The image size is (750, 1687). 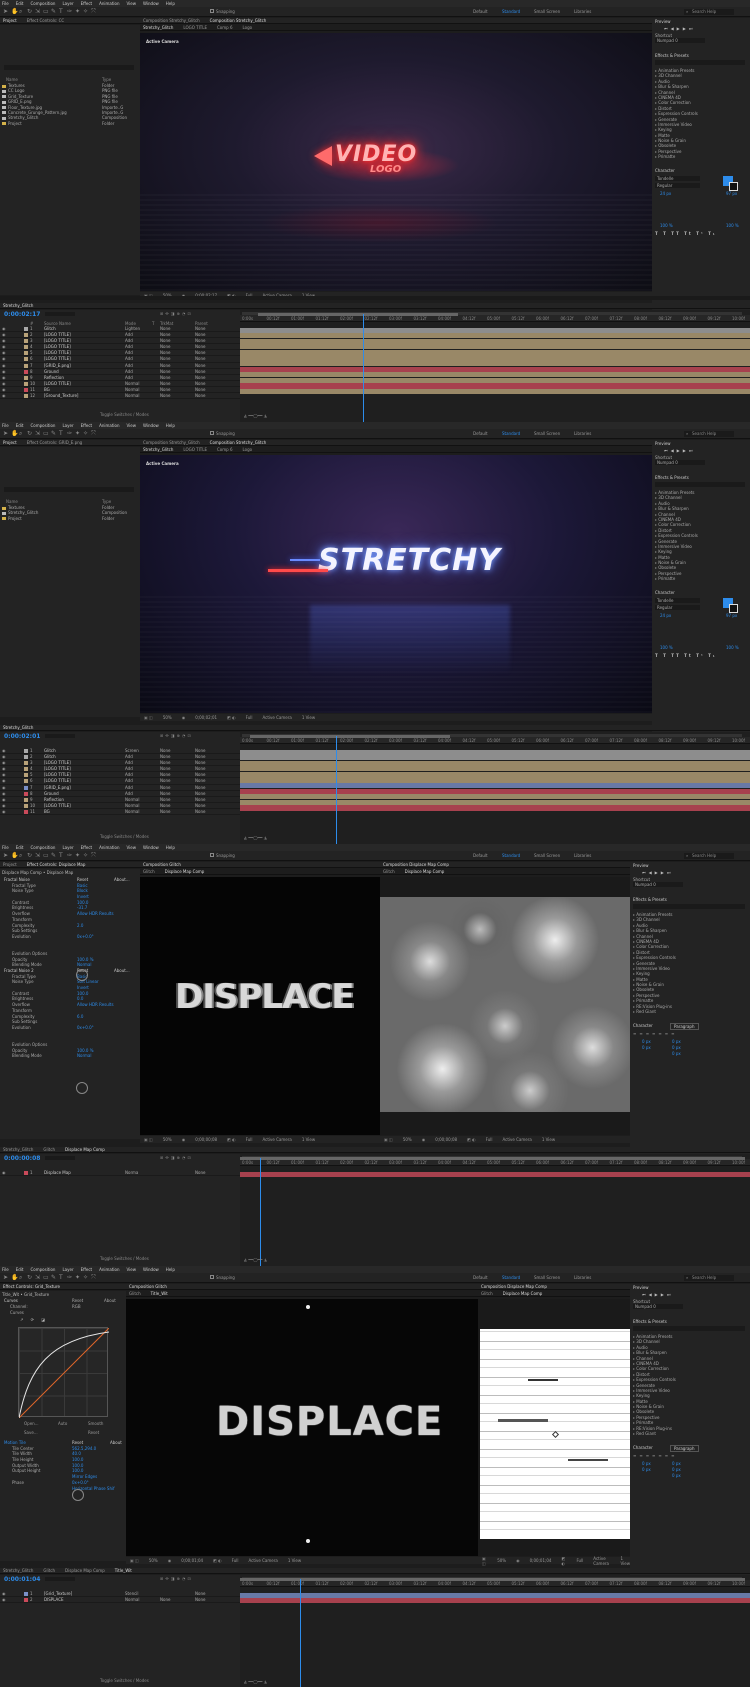 What do you see at coordinates (132, 750) in the screenshot?
I see `layer-mode: Screen` at bounding box center [132, 750].